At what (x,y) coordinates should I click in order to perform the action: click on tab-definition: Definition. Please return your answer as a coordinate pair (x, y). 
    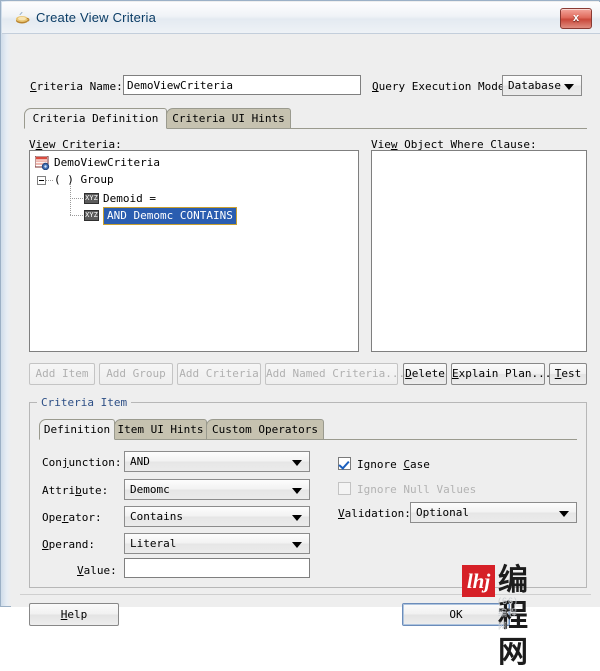
    Looking at the image, I should click on (77, 429).